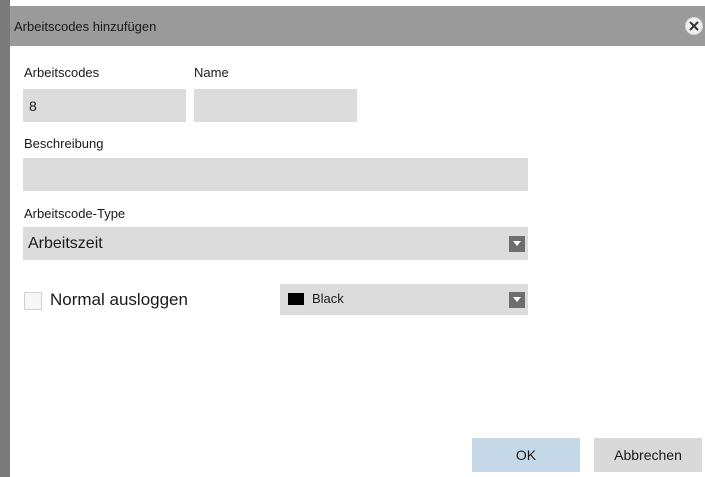  I want to click on code-value: 8, so click(33, 105).